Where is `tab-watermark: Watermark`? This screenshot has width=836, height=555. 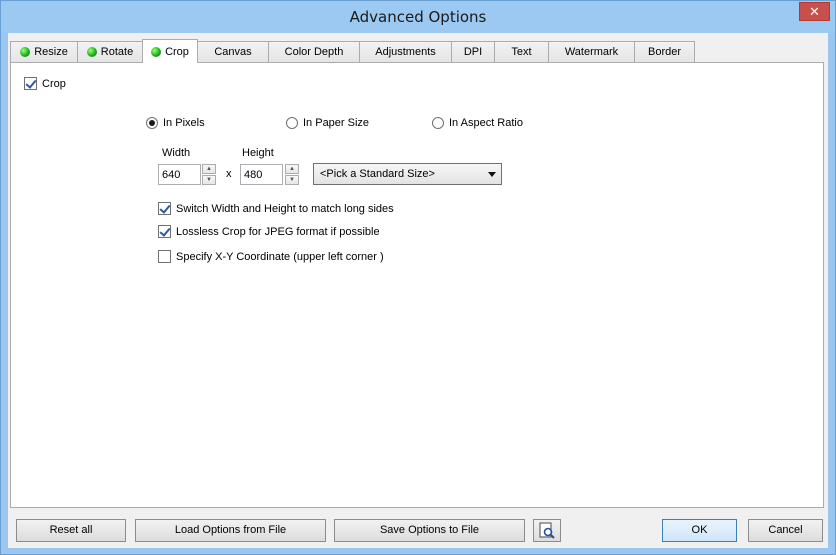 tab-watermark: Watermark is located at coordinates (591, 51).